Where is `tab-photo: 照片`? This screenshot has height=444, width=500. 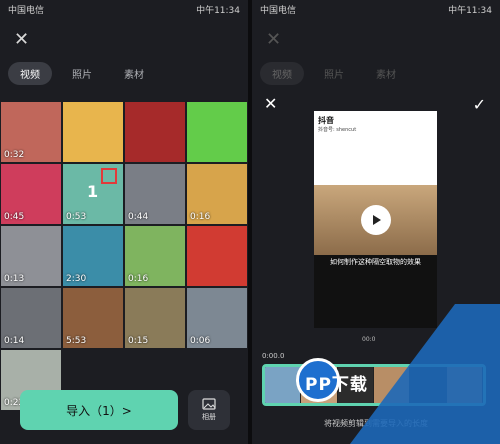
tab-photo: 照片 is located at coordinates (82, 73).